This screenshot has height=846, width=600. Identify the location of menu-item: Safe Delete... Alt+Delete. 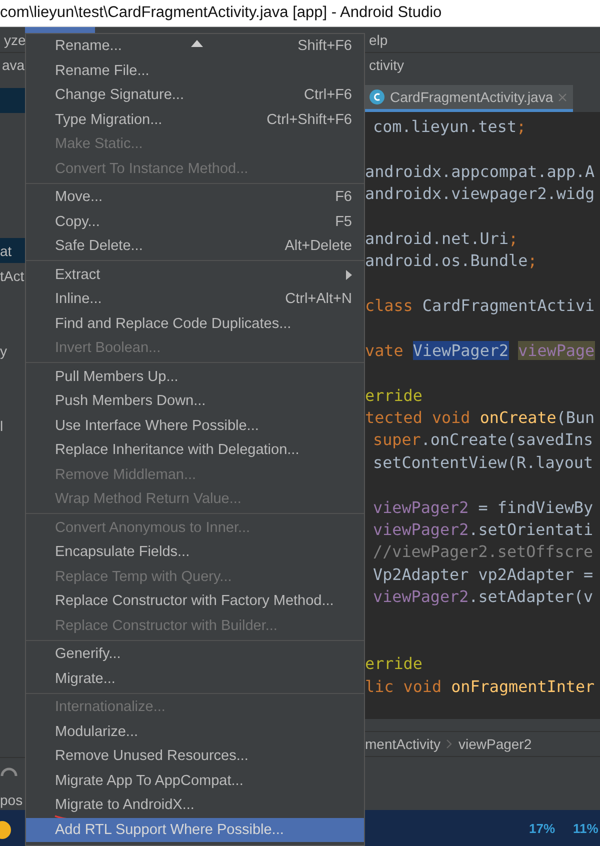
(195, 246).